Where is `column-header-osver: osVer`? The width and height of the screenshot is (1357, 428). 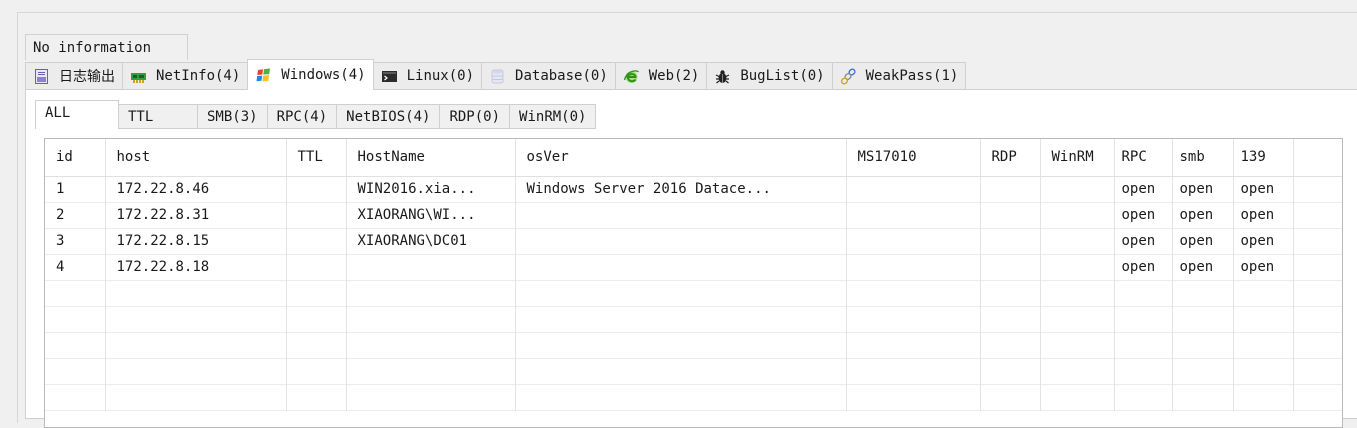 column-header-osver: osVer is located at coordinates (681, 158).